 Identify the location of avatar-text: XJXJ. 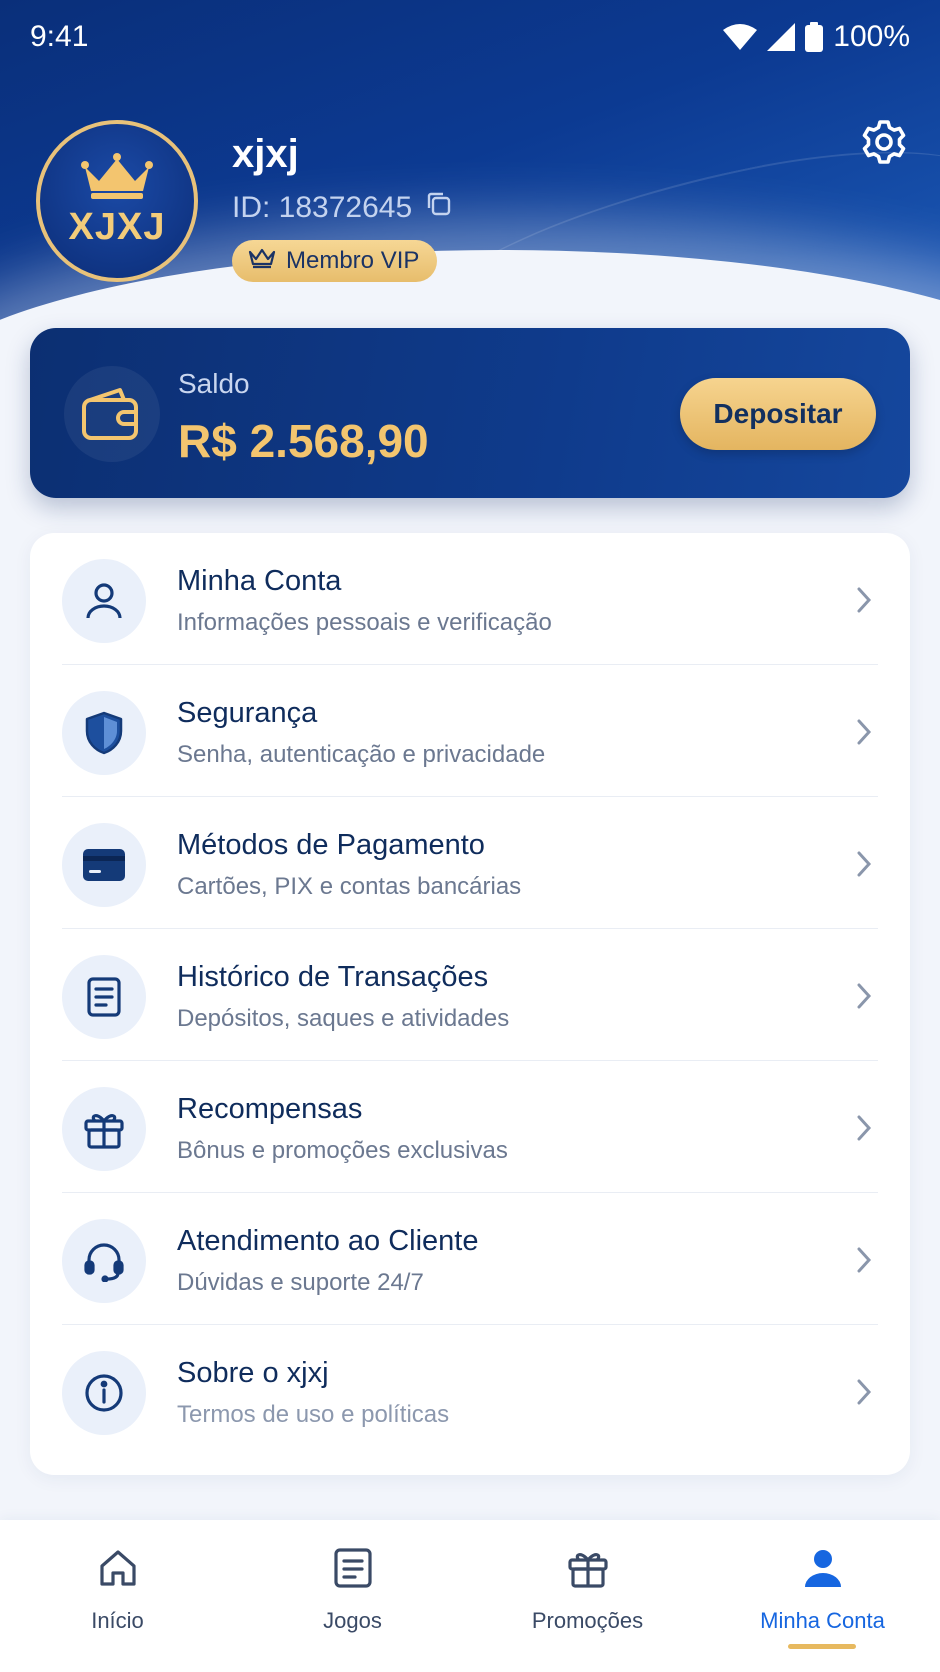
(117, 227).